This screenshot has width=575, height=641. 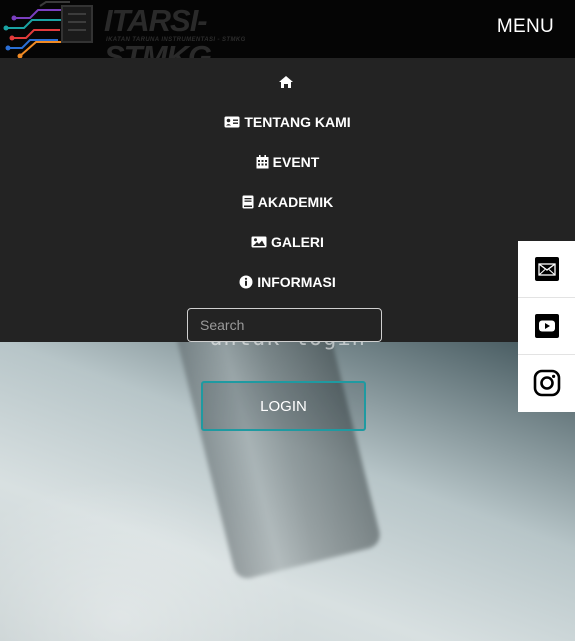 What do you see at coordinates (525, 27) in the screenshot?
I see `menu-button: MENU` at bounding box center [525, 27].